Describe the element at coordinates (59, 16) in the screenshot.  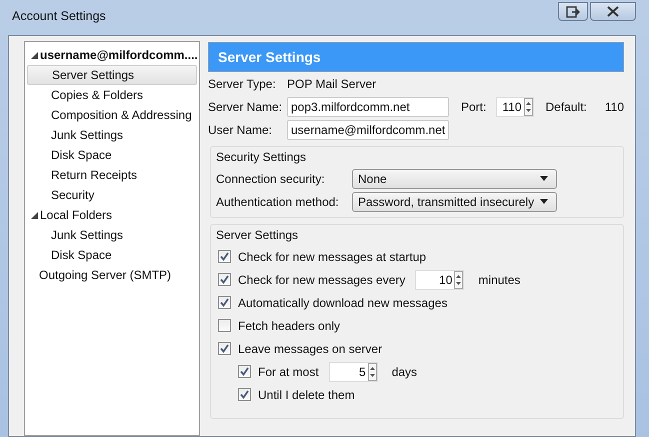
I see `window-title: Account Settings` at that location.